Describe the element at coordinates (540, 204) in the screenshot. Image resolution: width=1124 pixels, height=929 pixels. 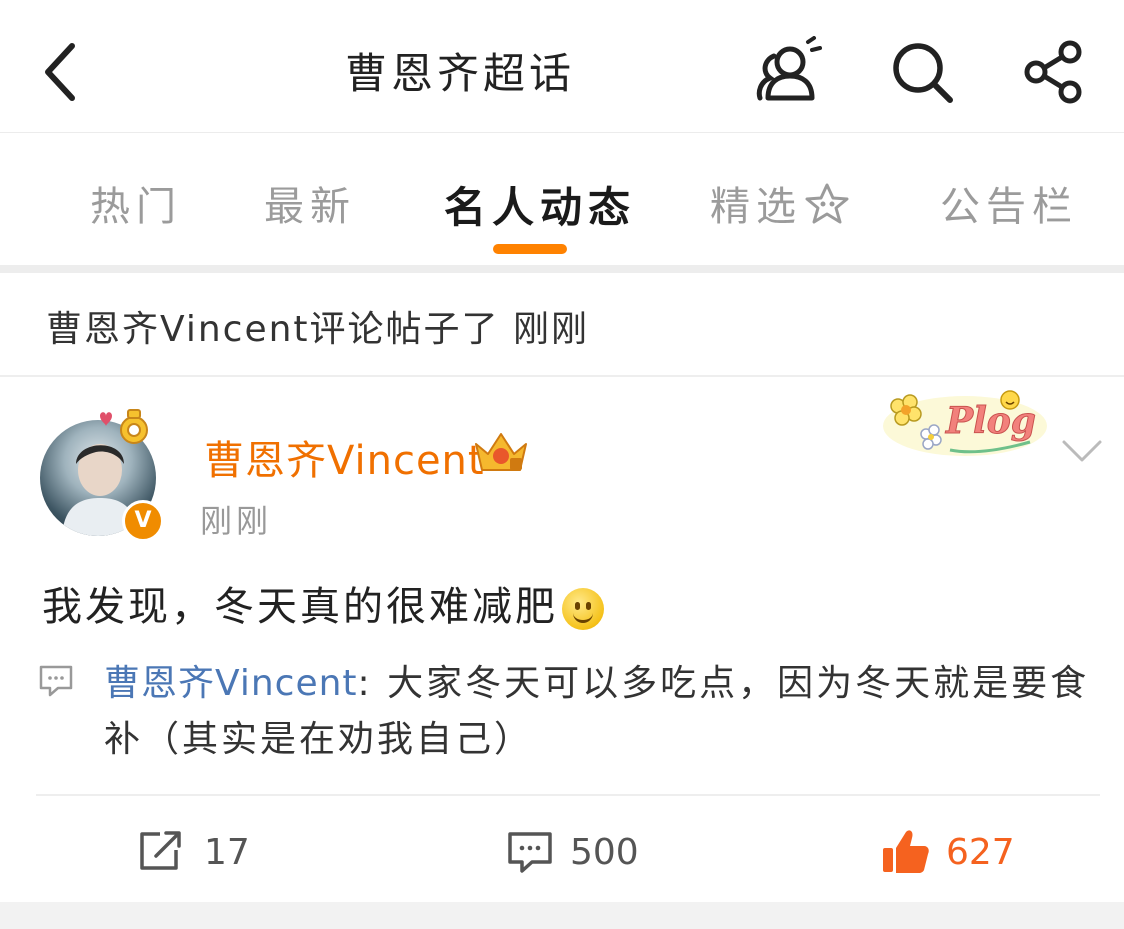
I see `tab-celebrity-updates: 名人动态` at that location.